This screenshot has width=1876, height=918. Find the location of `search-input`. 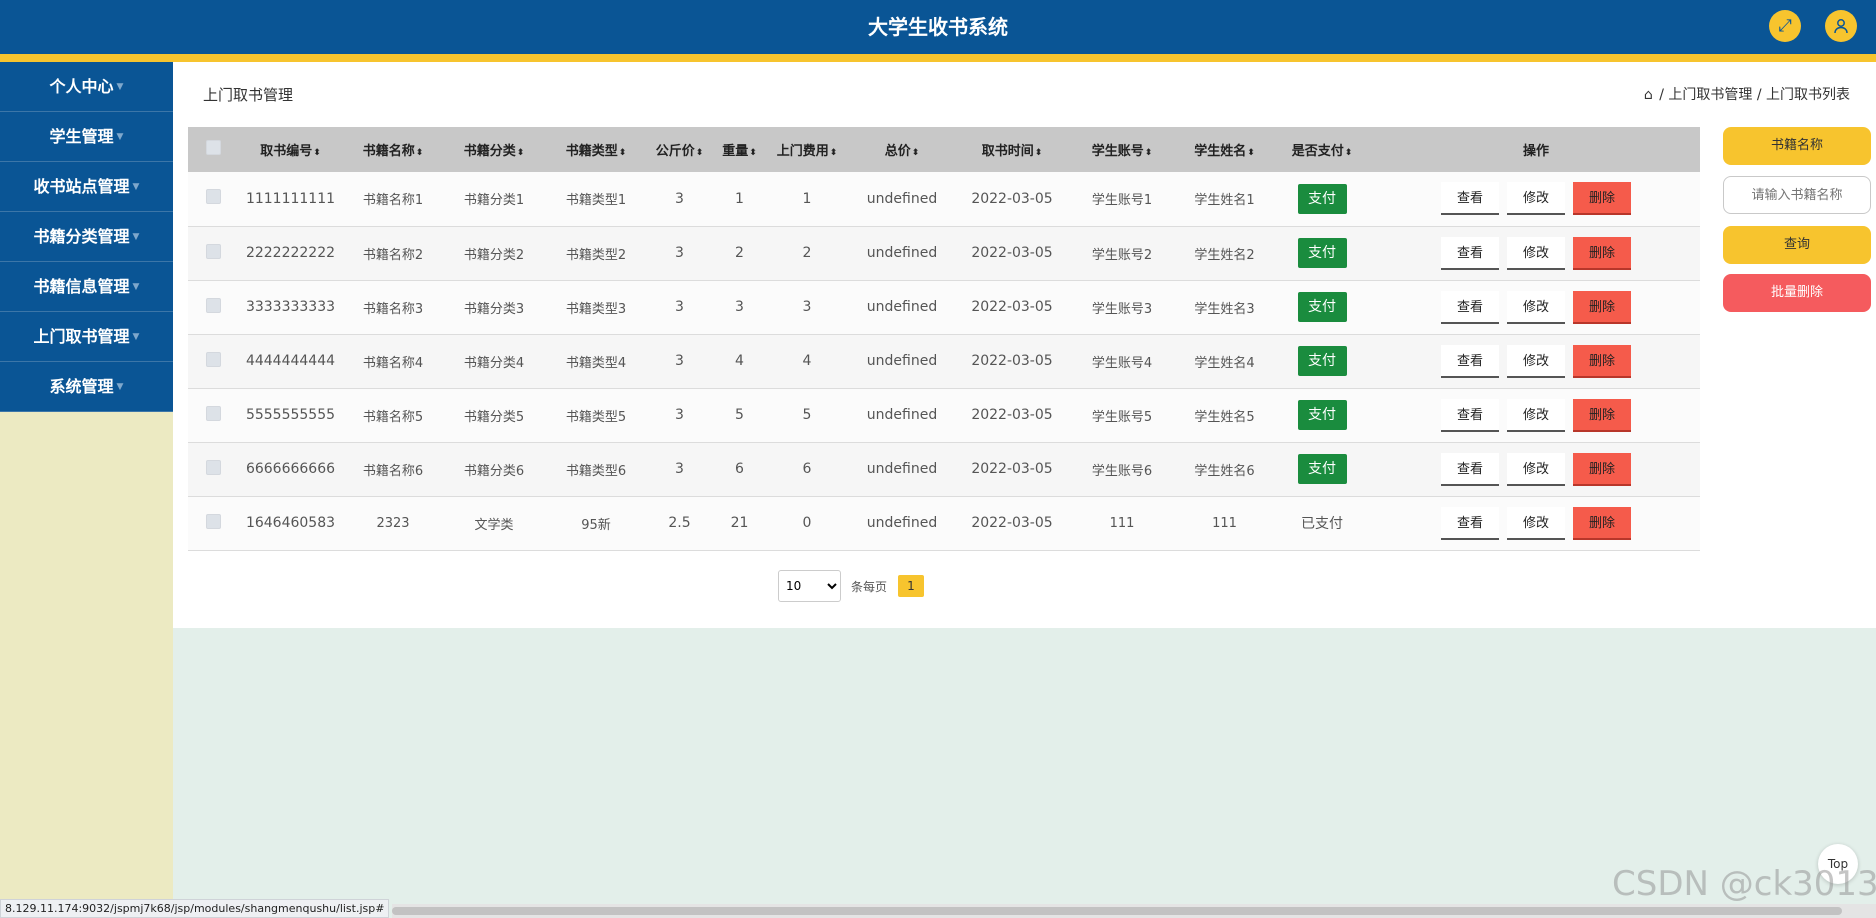

search-input is located at coordinates (1797, 195).